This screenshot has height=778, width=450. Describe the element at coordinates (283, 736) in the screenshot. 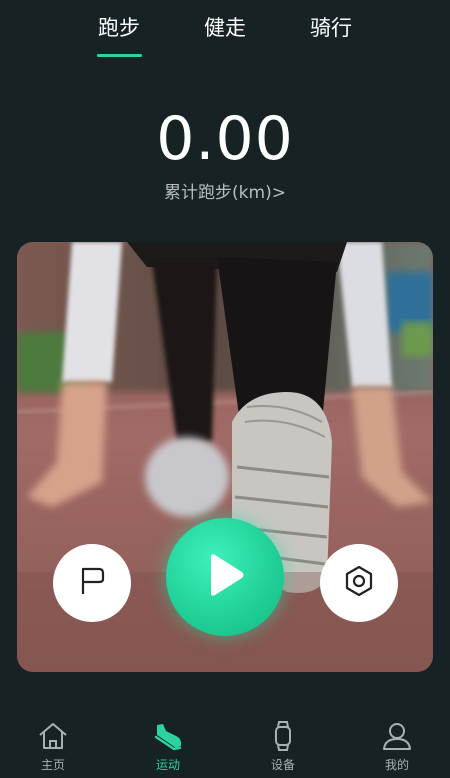

I see `watch-icon` at that location.